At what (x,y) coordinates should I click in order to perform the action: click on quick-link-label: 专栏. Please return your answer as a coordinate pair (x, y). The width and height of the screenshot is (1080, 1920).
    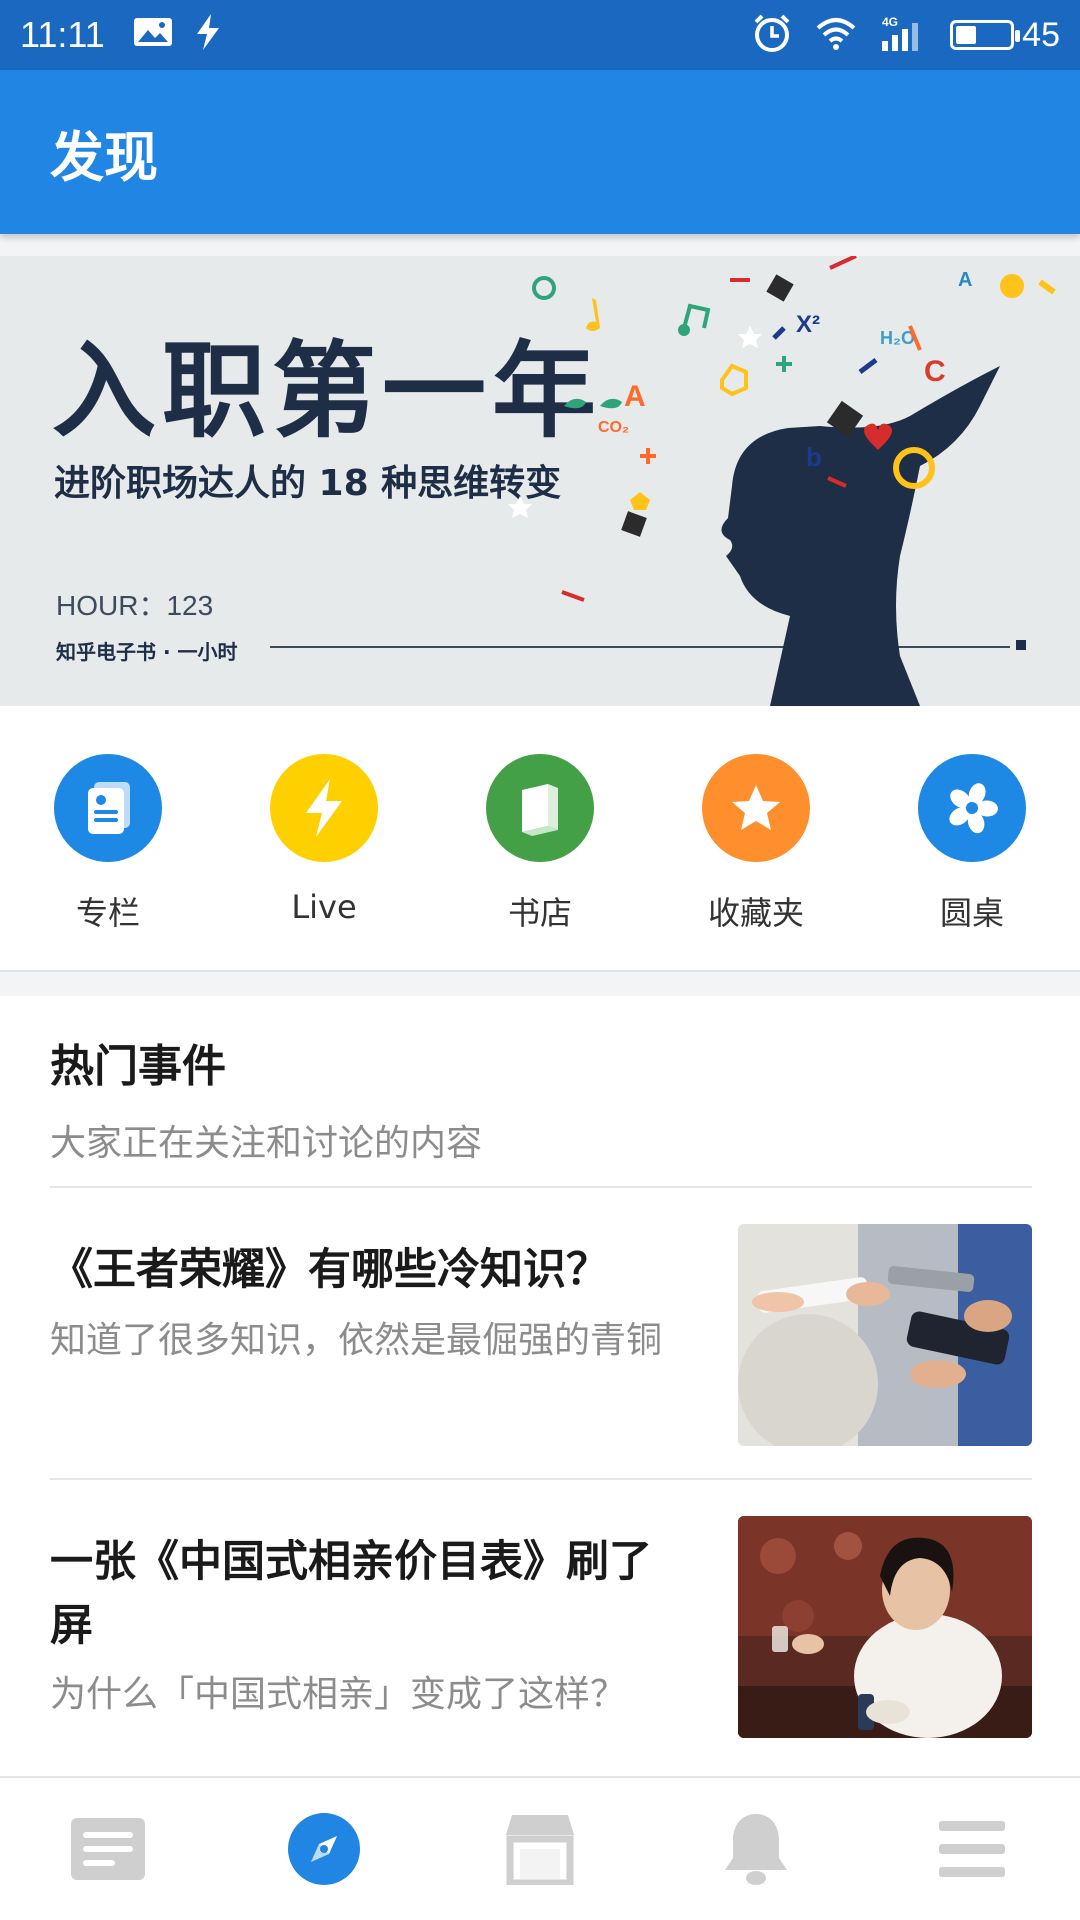
    Looking at the image, I should click on (107, 913).